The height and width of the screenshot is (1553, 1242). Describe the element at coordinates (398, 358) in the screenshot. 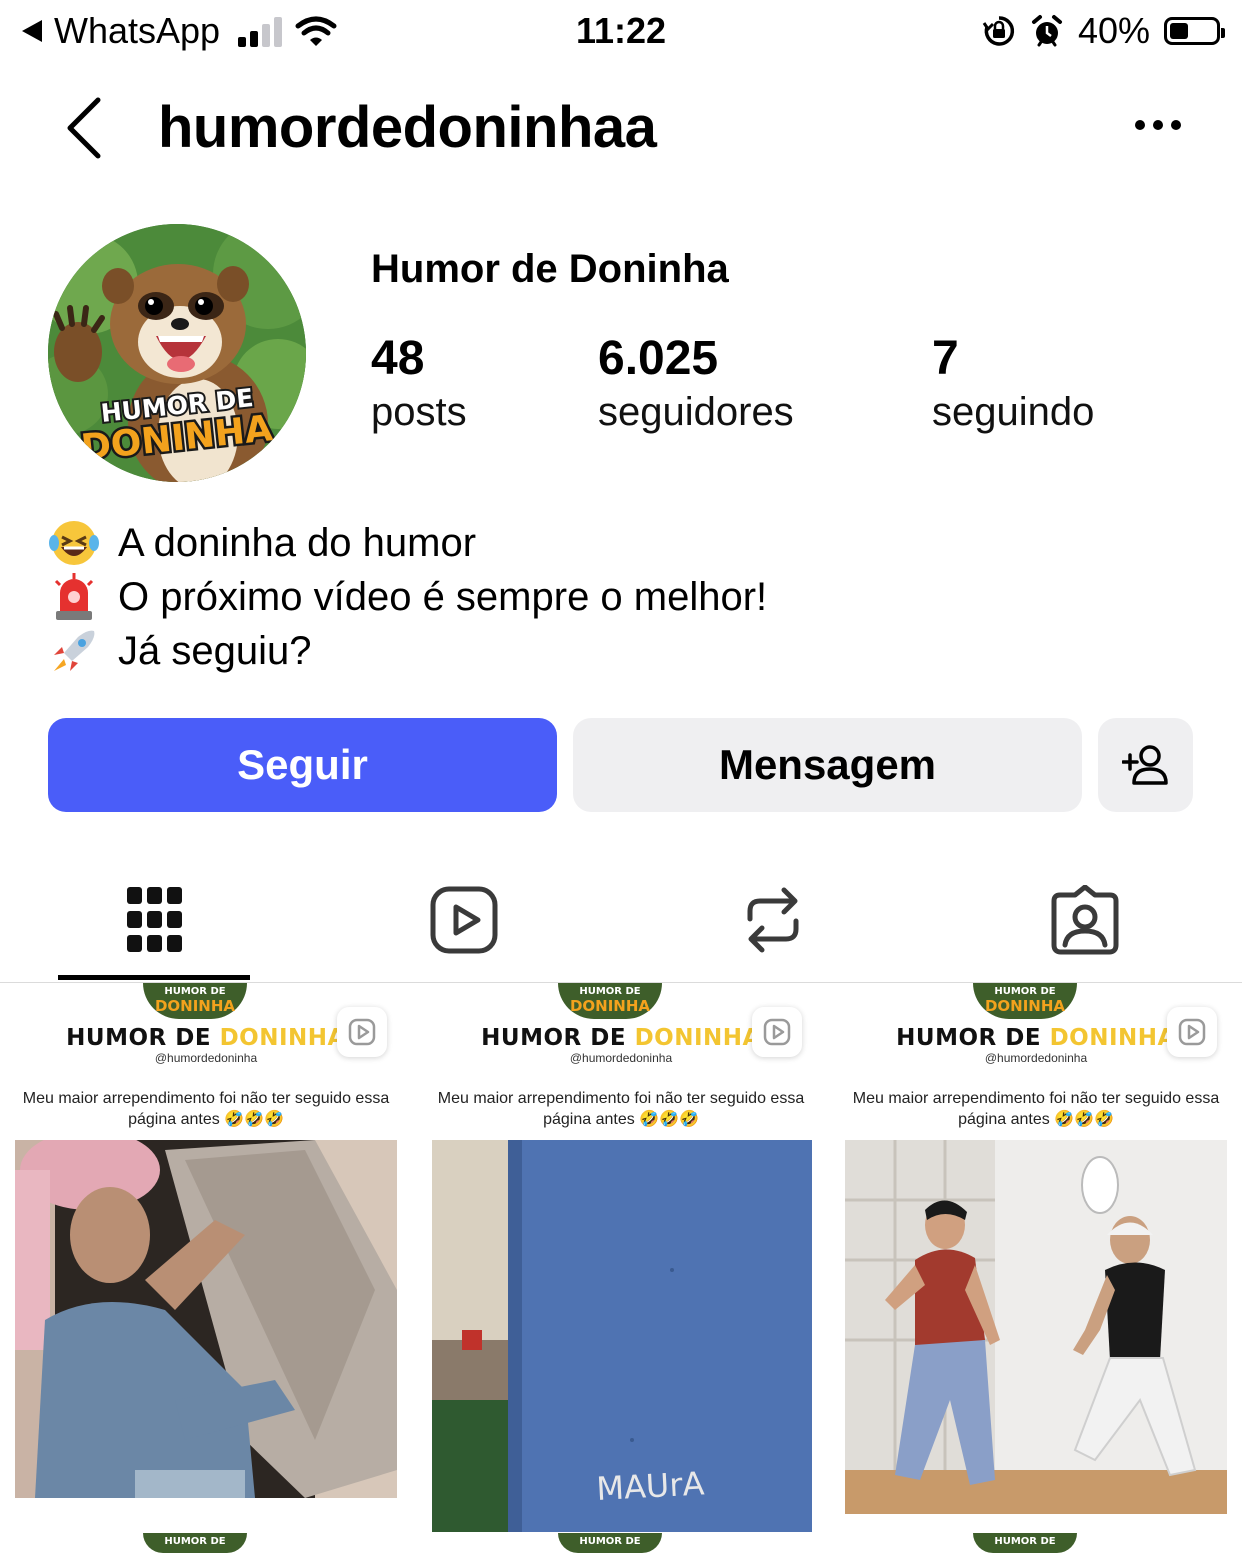

I see `stat-posts-count: 48` at that location.